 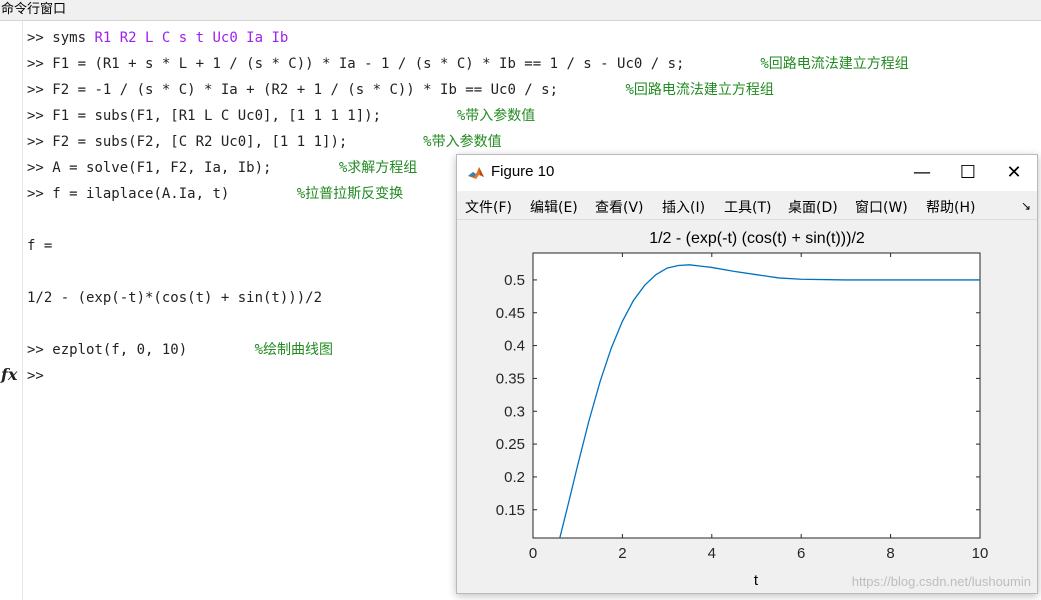 I want to click on y-tick-label: 0.5, so click(x=514, y=280).